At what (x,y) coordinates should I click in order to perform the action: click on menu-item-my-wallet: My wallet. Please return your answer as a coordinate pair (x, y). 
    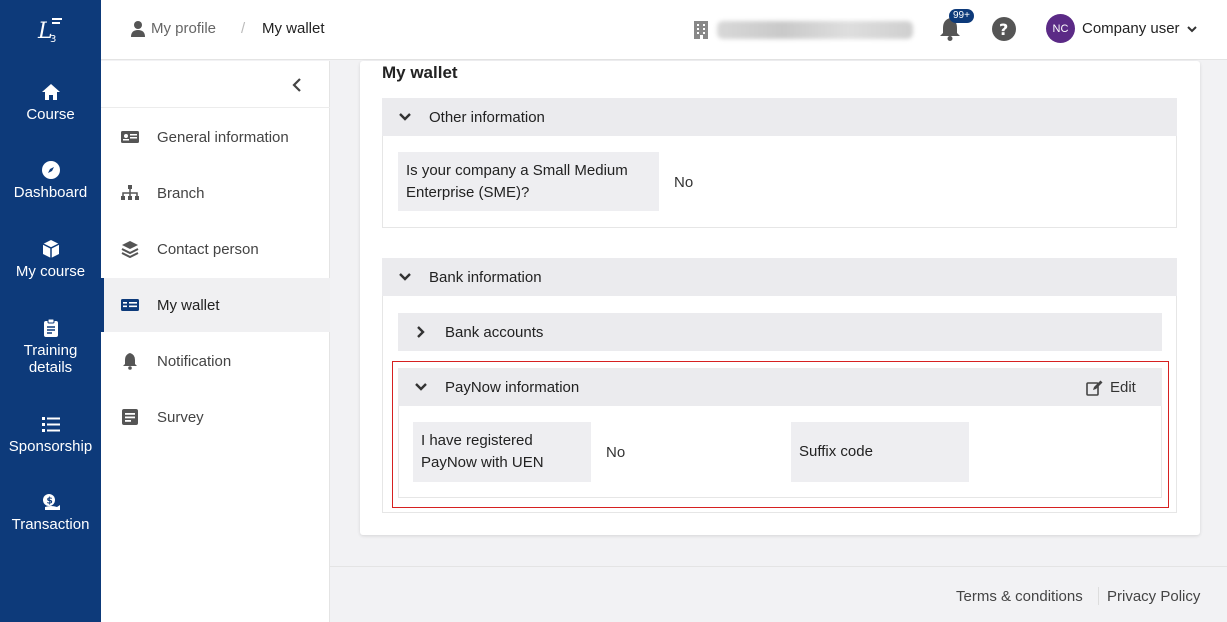
    Looking at the image, I should click on (215, 305).